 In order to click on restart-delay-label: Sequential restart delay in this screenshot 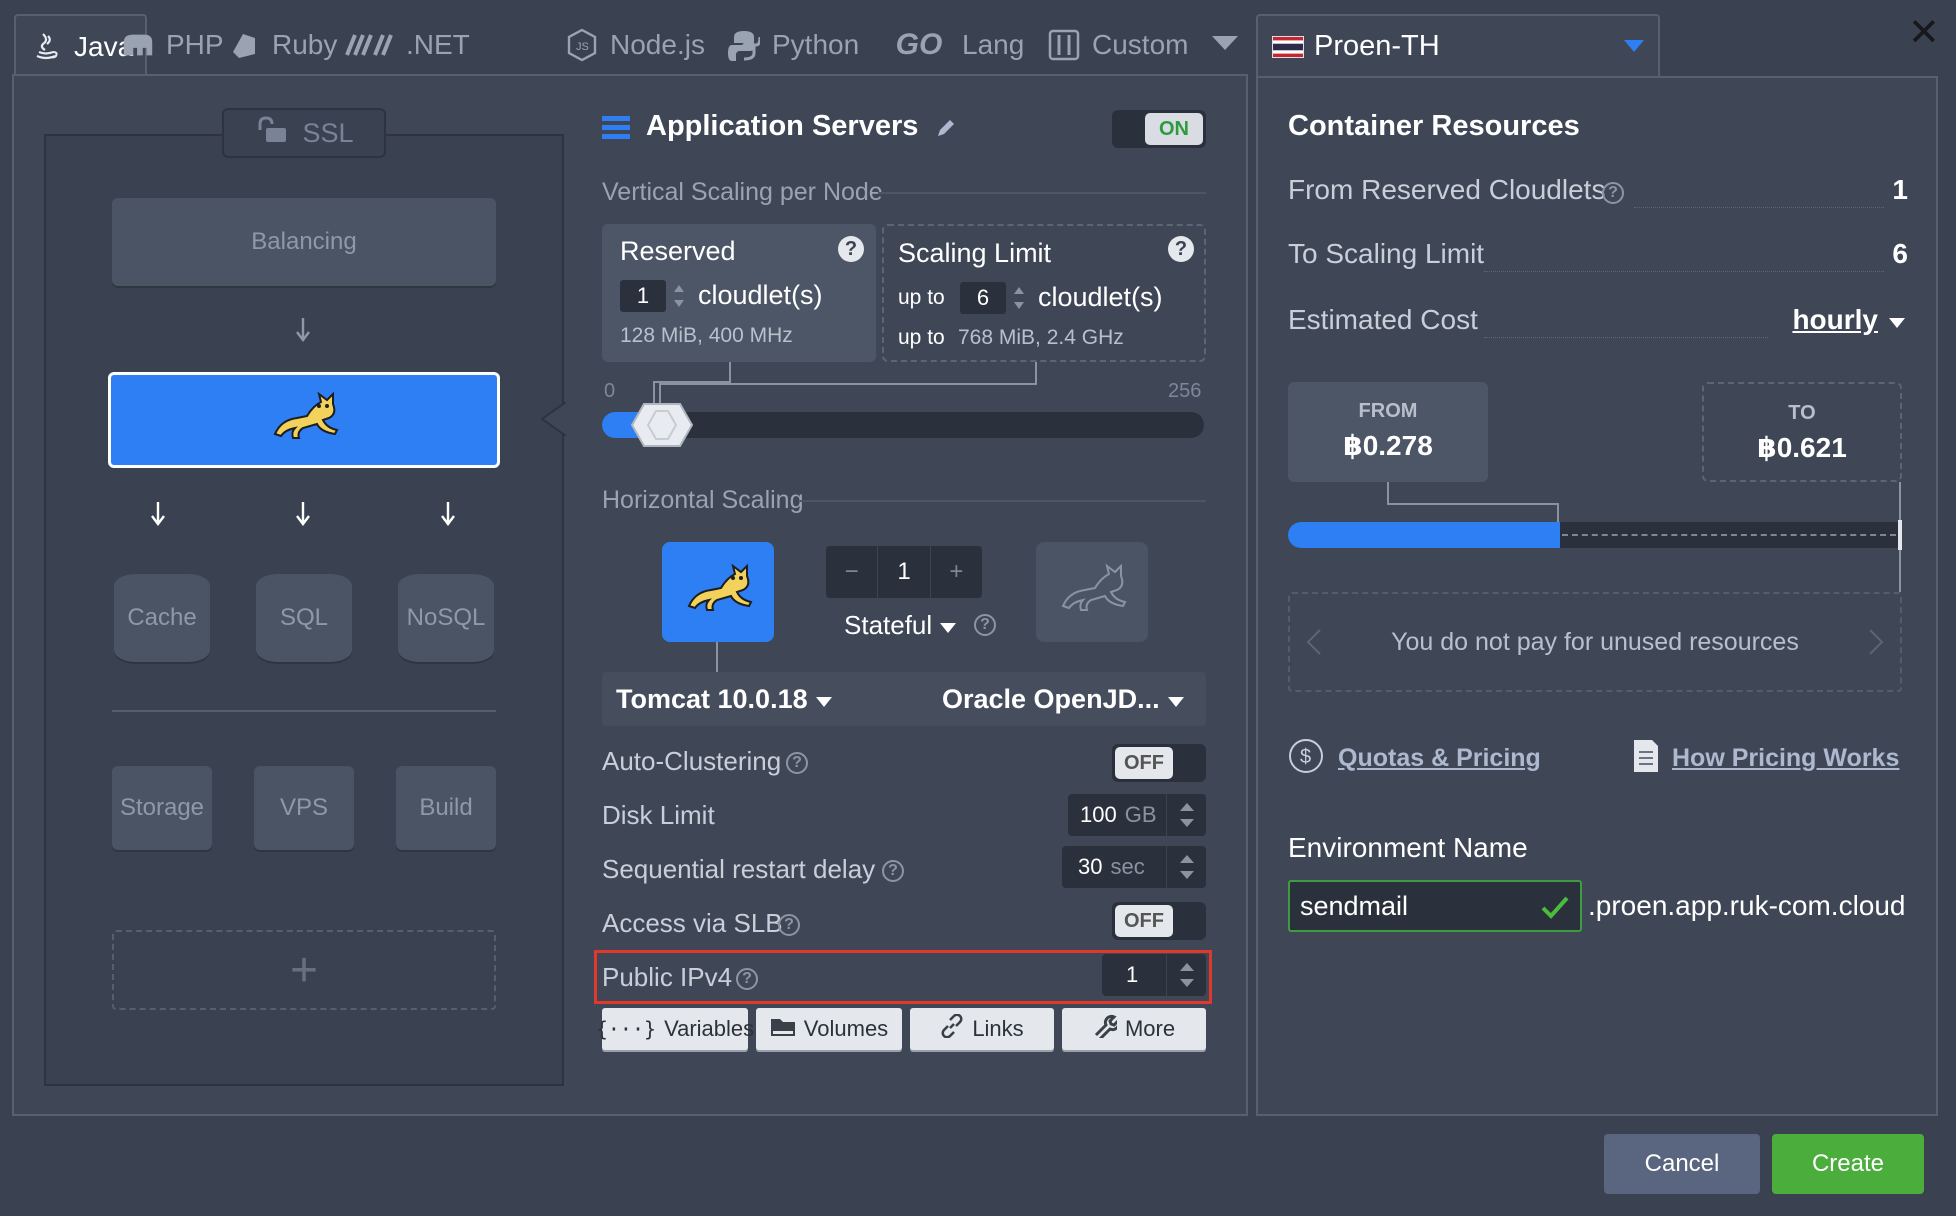, I will do `click(739, 869)`.